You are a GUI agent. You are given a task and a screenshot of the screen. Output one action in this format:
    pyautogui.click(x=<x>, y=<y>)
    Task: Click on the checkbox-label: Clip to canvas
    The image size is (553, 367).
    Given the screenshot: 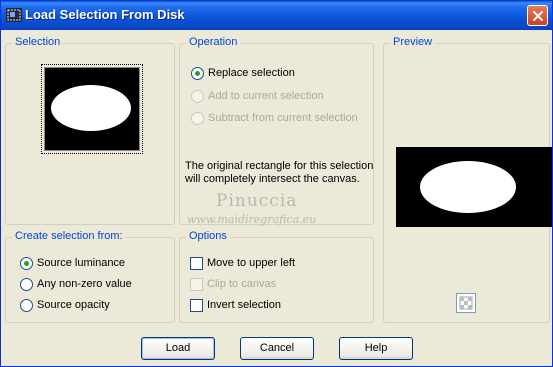 What is the action you would take?
    pyautogui.click(x=242, y=284)
    